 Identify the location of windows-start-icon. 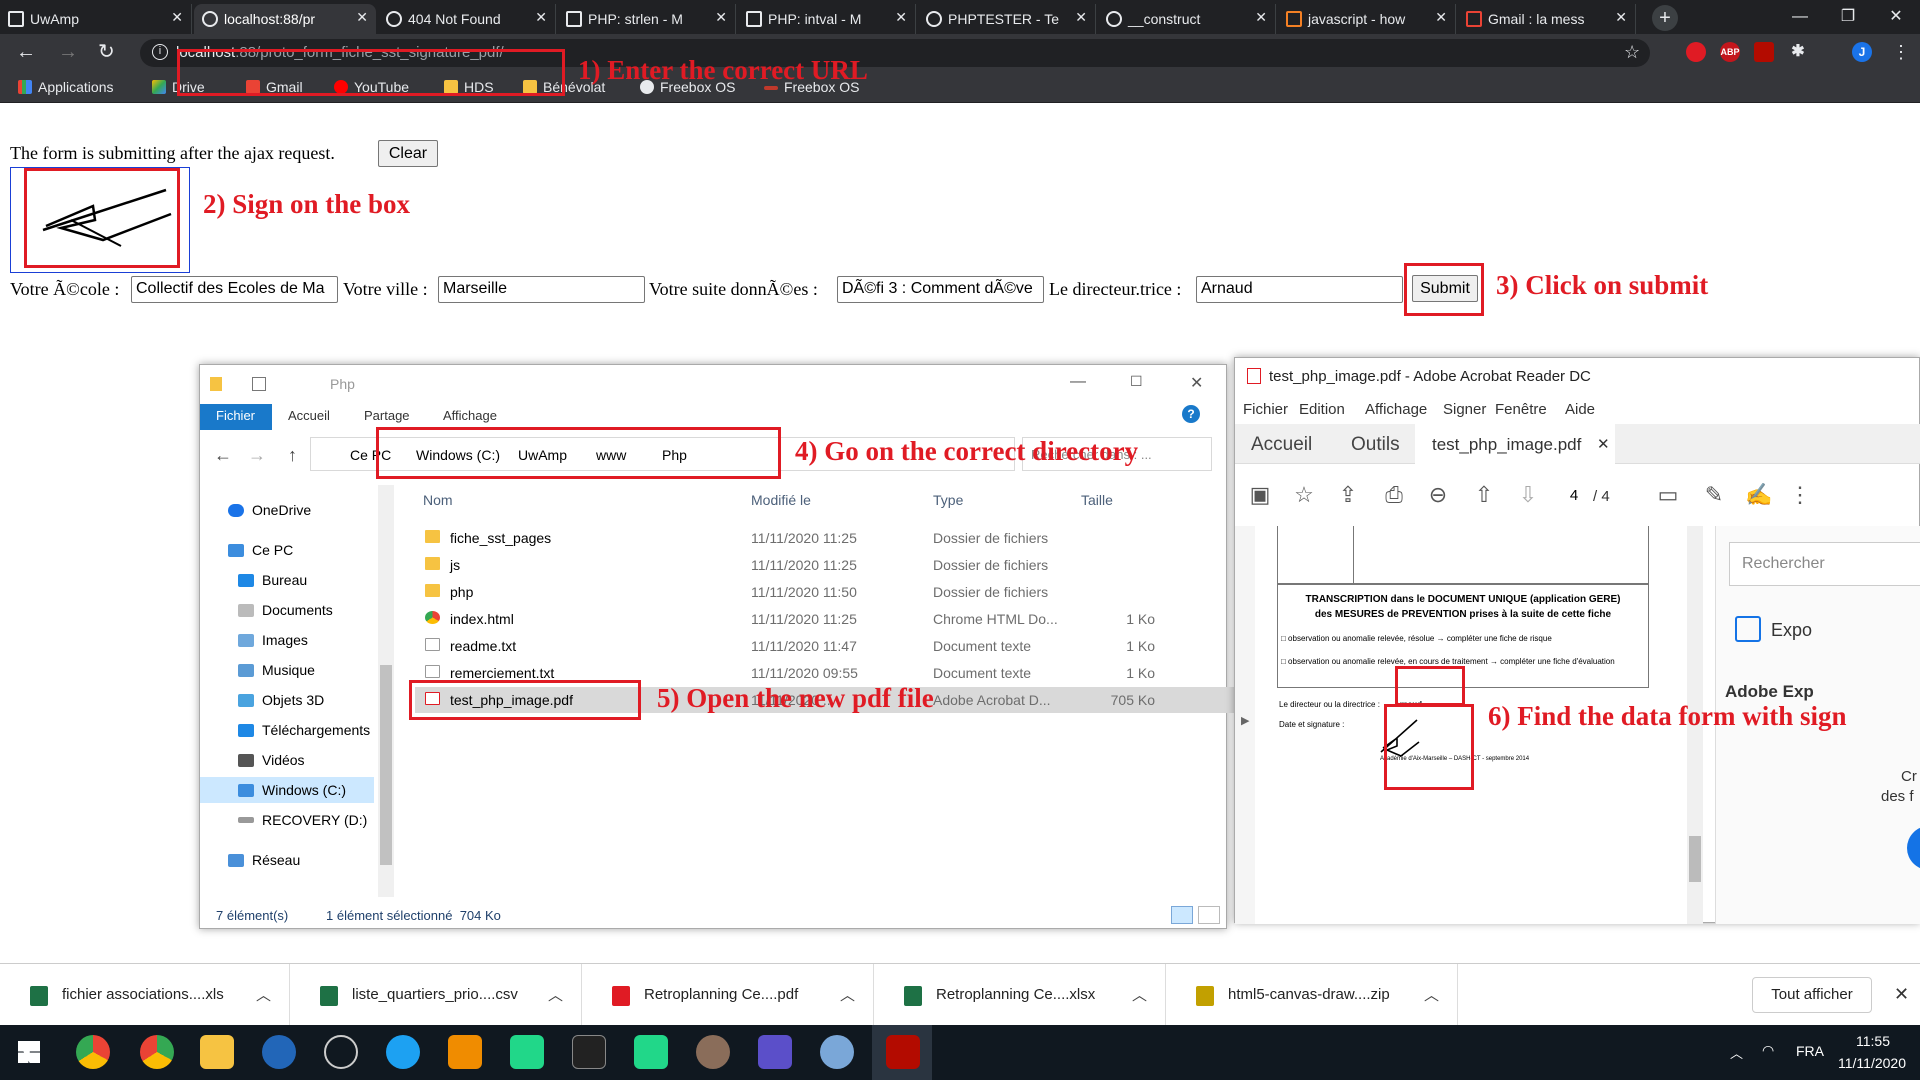
(29, 1052).